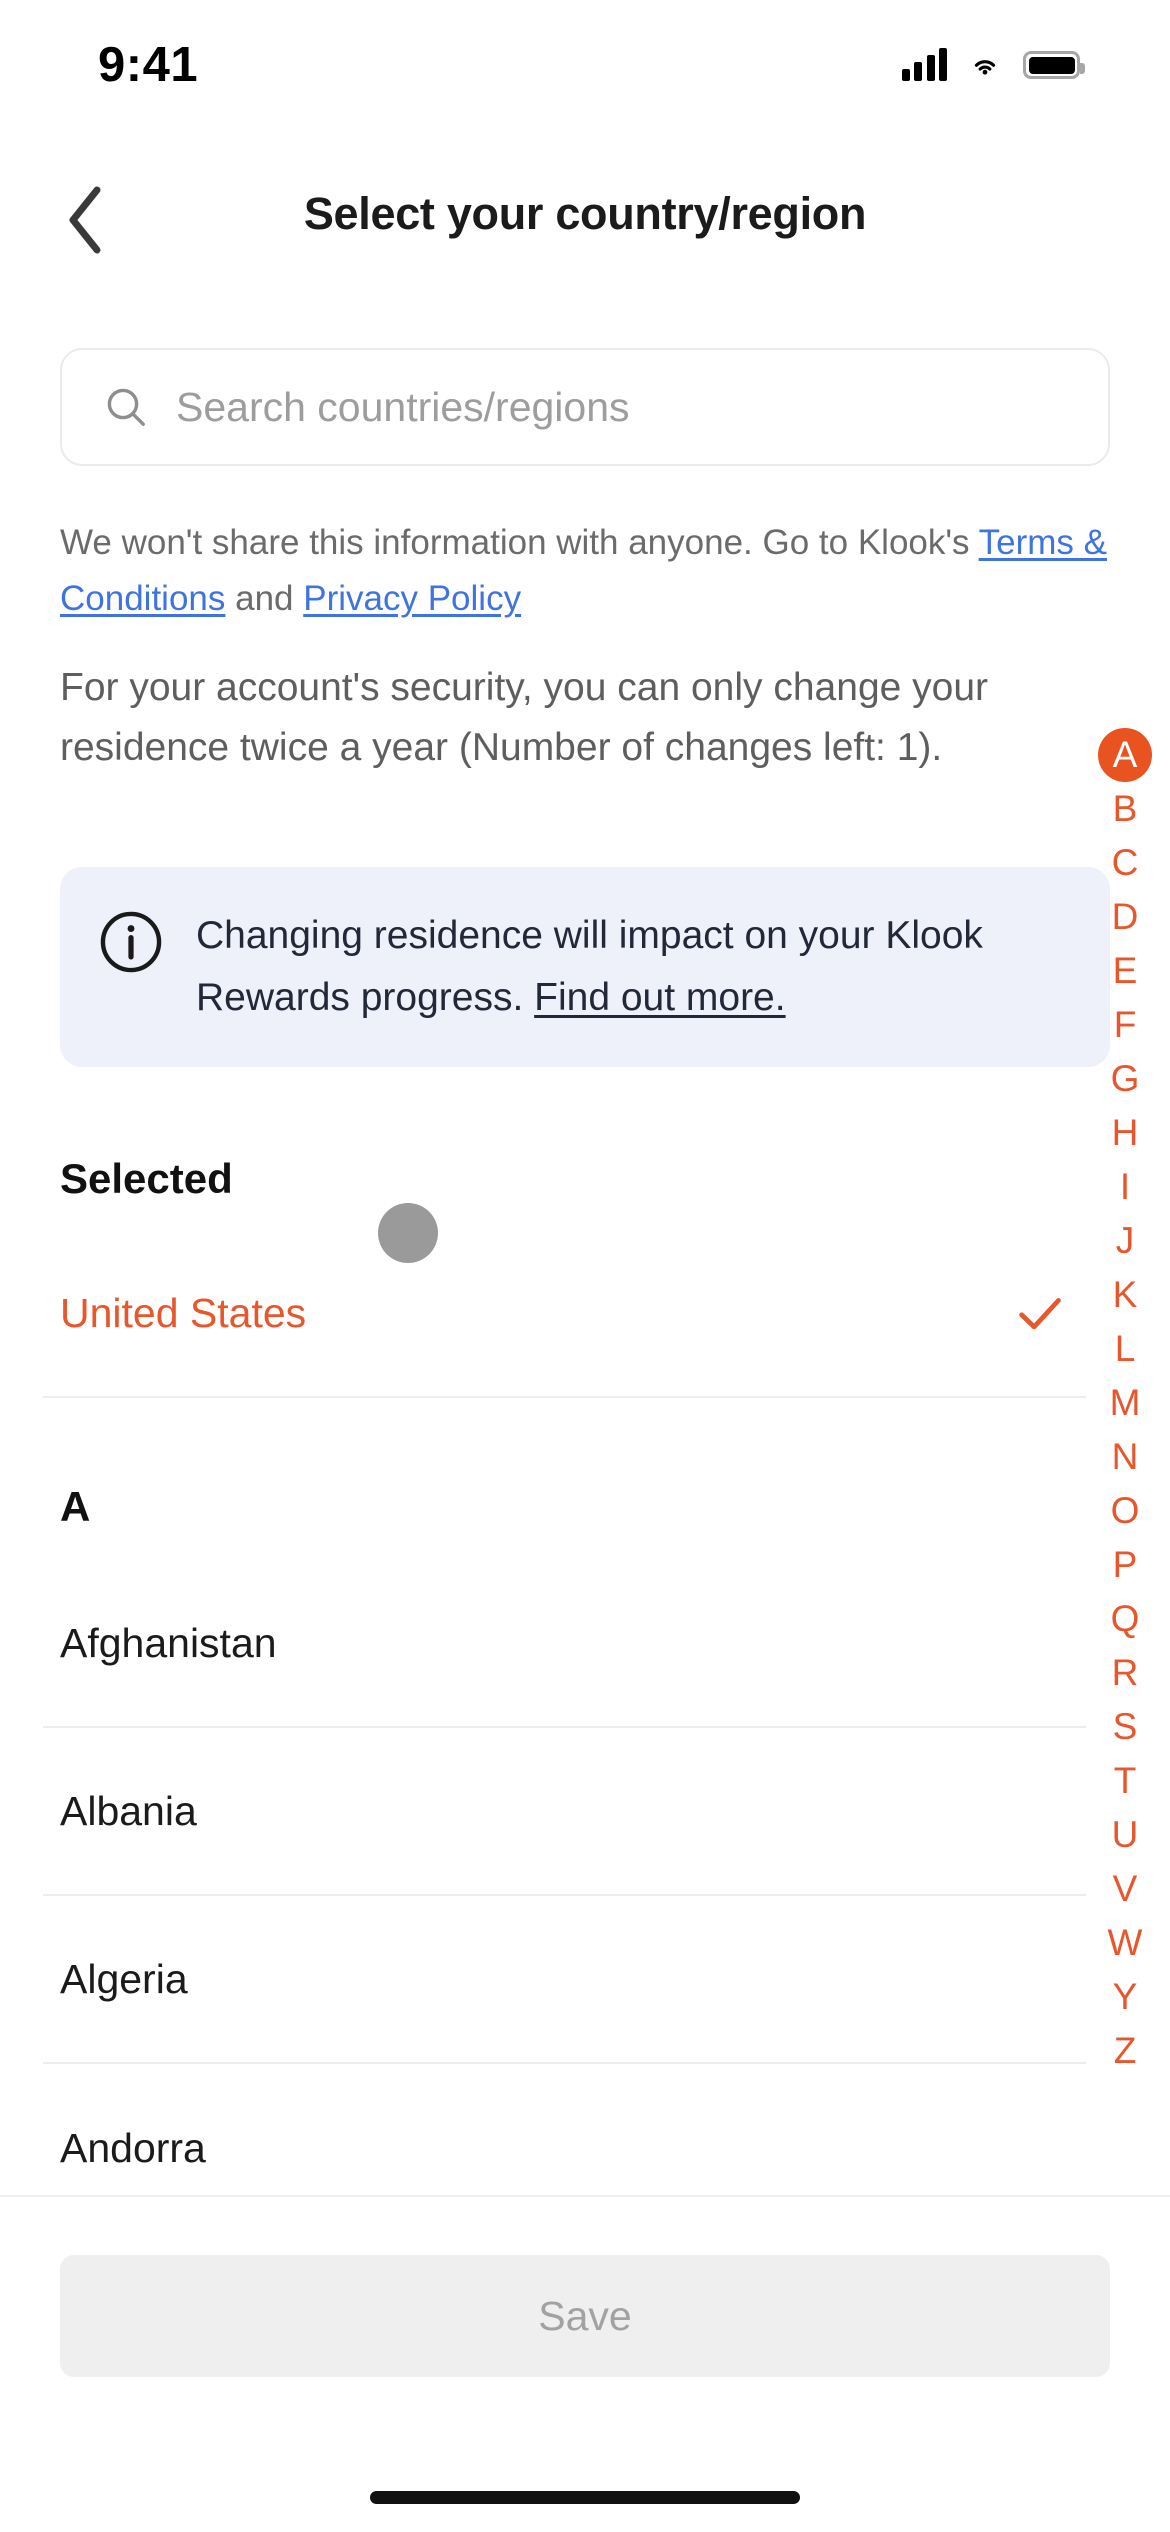 Image resolution: width=1170 pixels, height=2532 pixels. I want to click on alpha-index-letter-t: T, so click(1125, 1781).